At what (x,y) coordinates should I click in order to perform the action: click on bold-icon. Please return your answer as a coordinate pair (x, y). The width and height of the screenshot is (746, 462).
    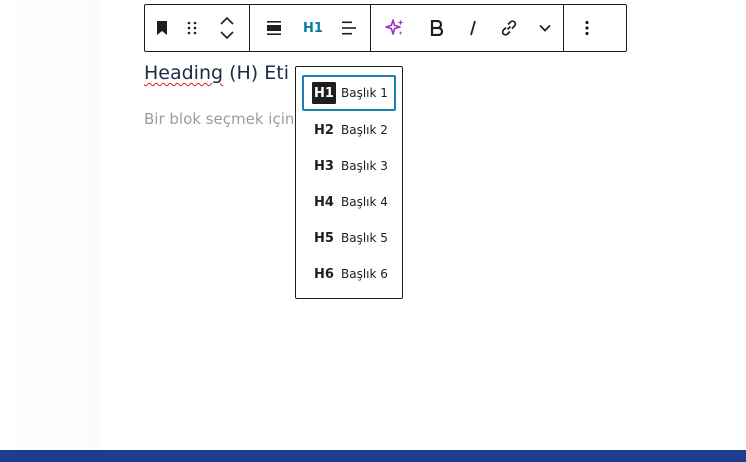
    Looking at the image, I should click on (437, 28).